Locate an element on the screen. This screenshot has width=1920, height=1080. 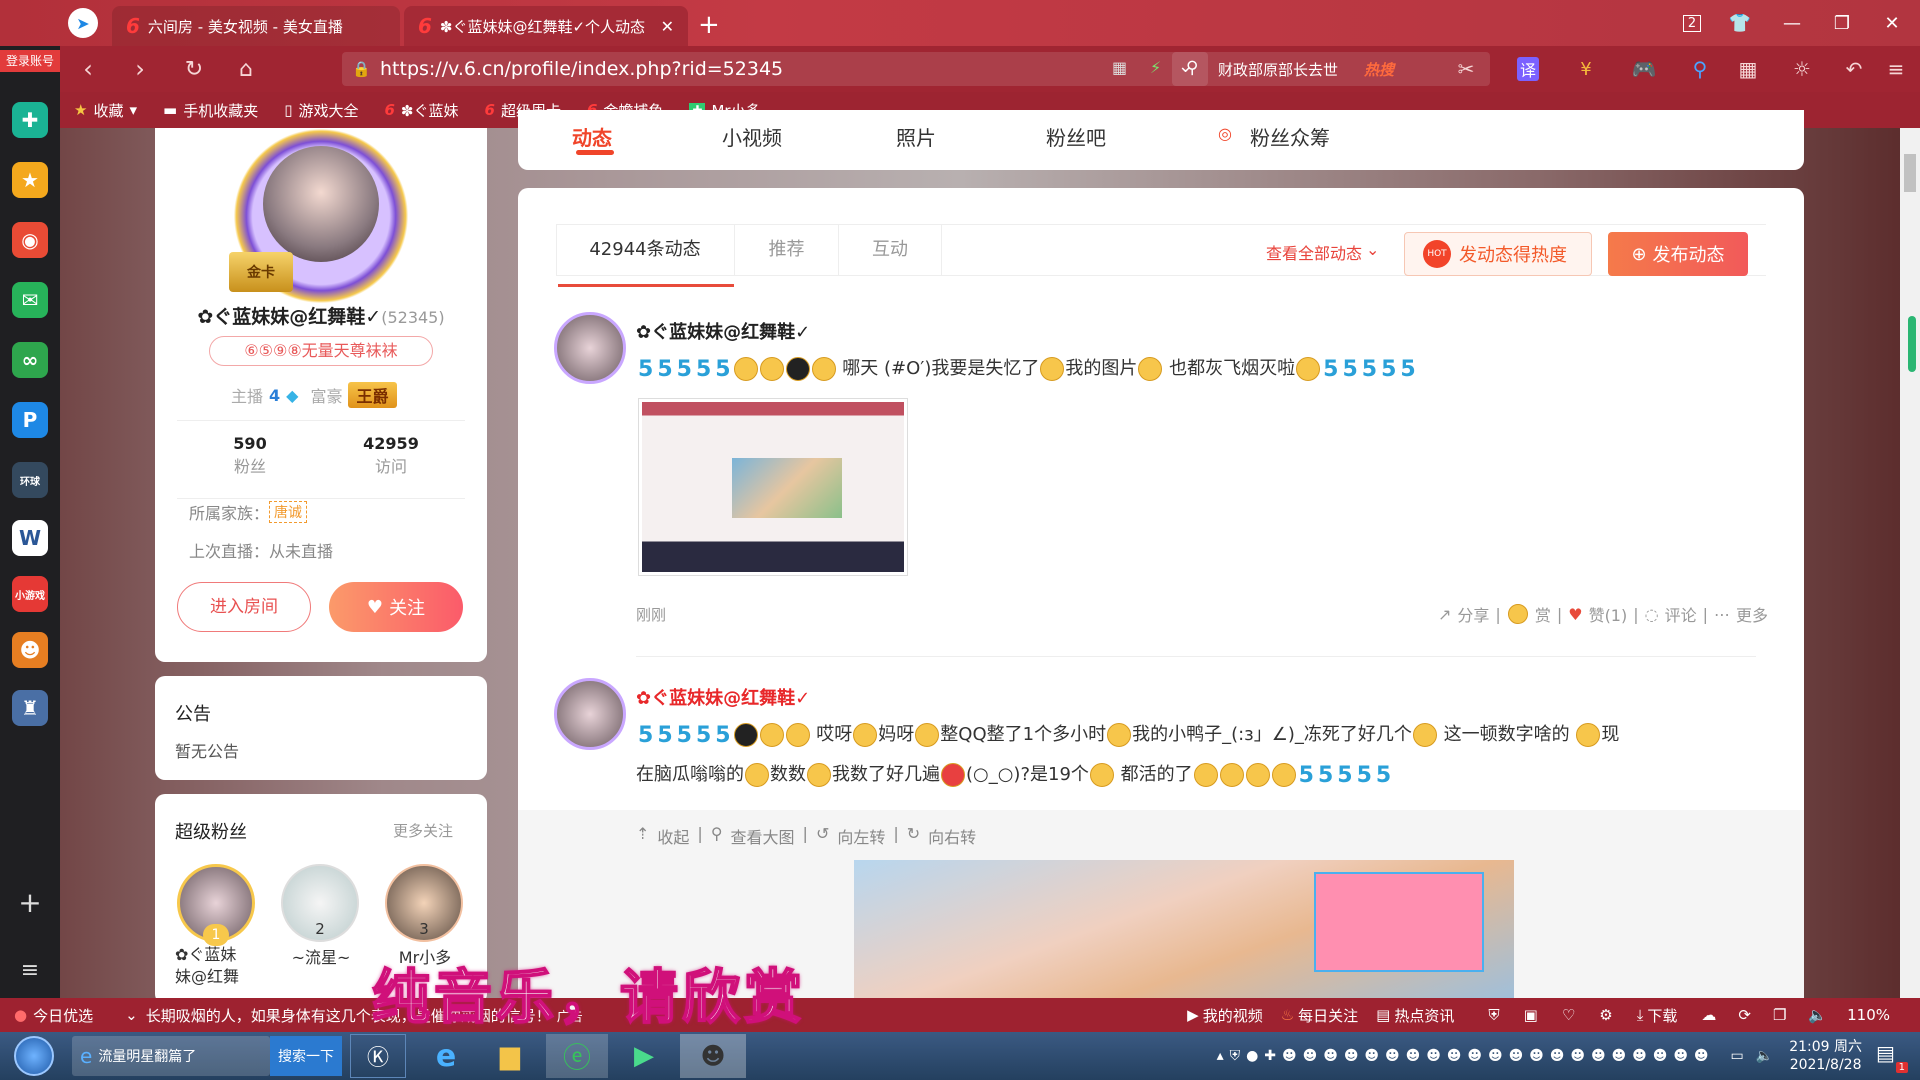
grid-icon: ▦ is located at coordinates (1748, 69).